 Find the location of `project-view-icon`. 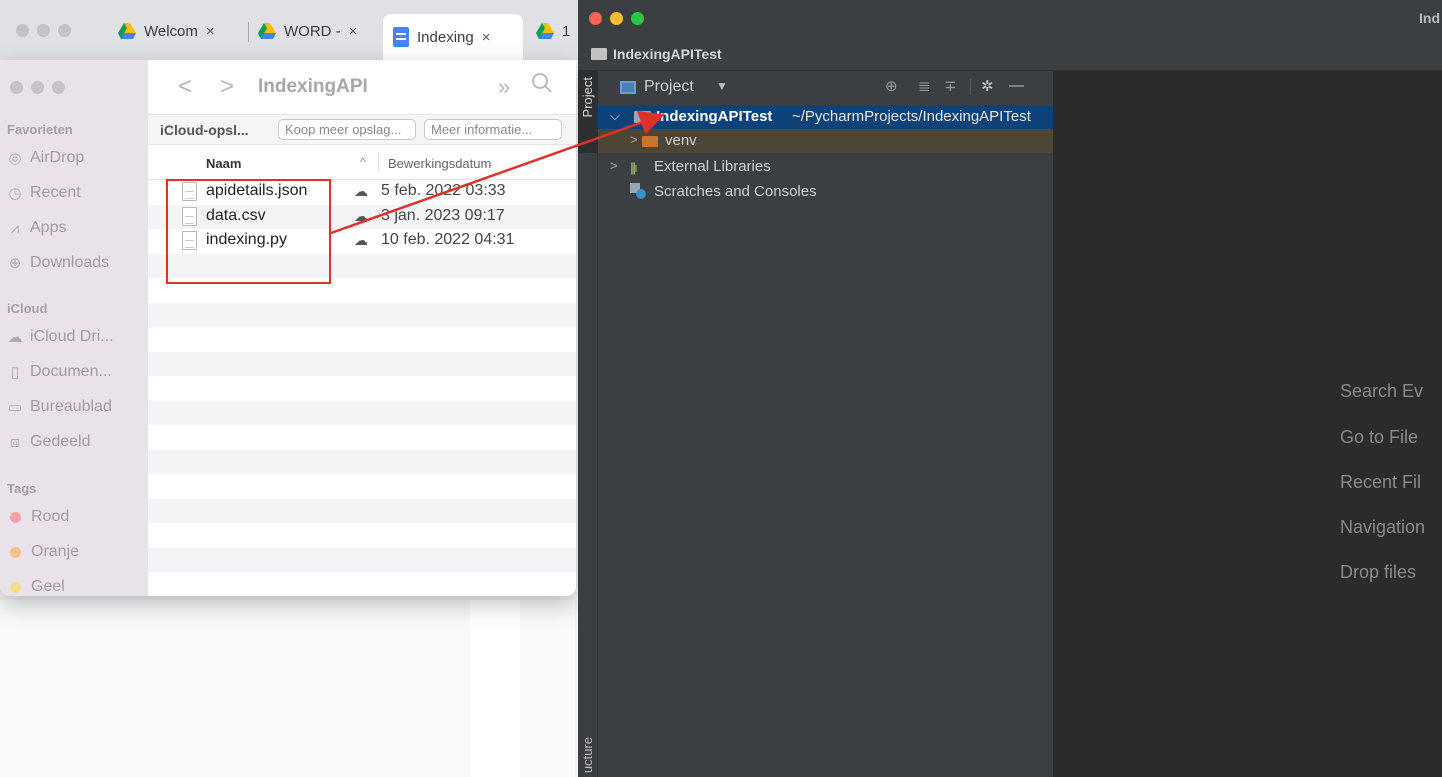

project-view-icon is located at coordinates (628, 87).